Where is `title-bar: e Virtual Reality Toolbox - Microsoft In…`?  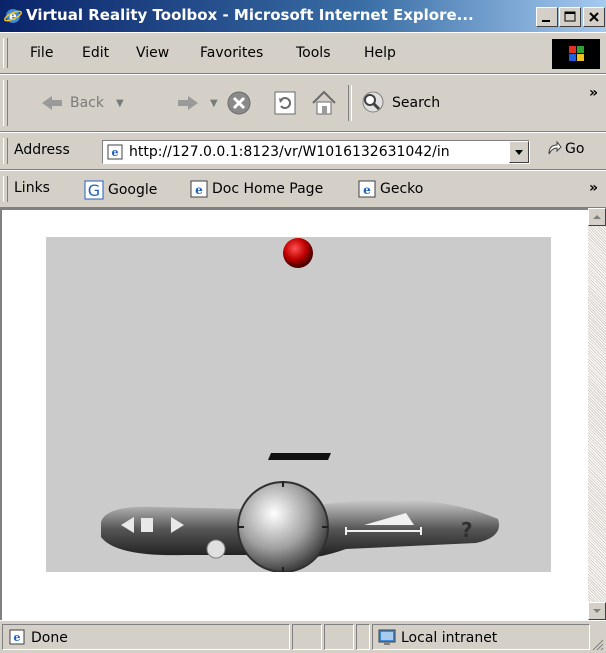 title-bar: e Virtual Reality Toolbox - Microsoft In… is located at coordinates (303, 16).